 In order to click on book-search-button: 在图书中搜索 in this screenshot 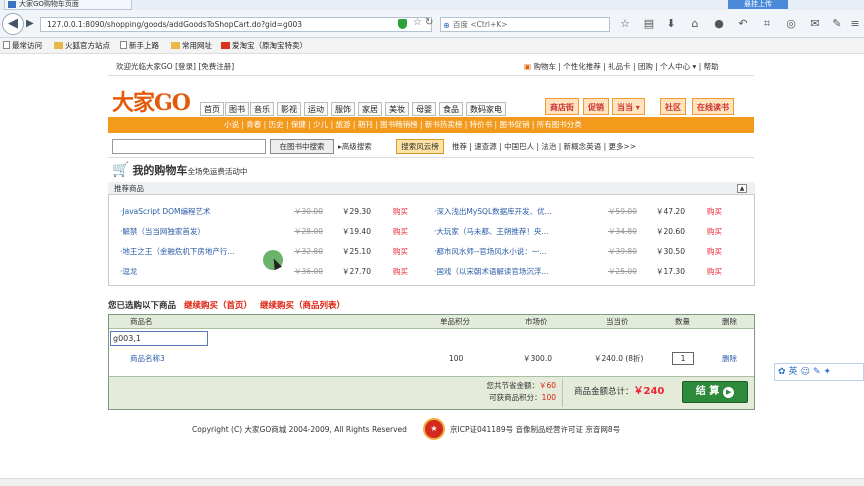, I will do `click(302, 146)`.